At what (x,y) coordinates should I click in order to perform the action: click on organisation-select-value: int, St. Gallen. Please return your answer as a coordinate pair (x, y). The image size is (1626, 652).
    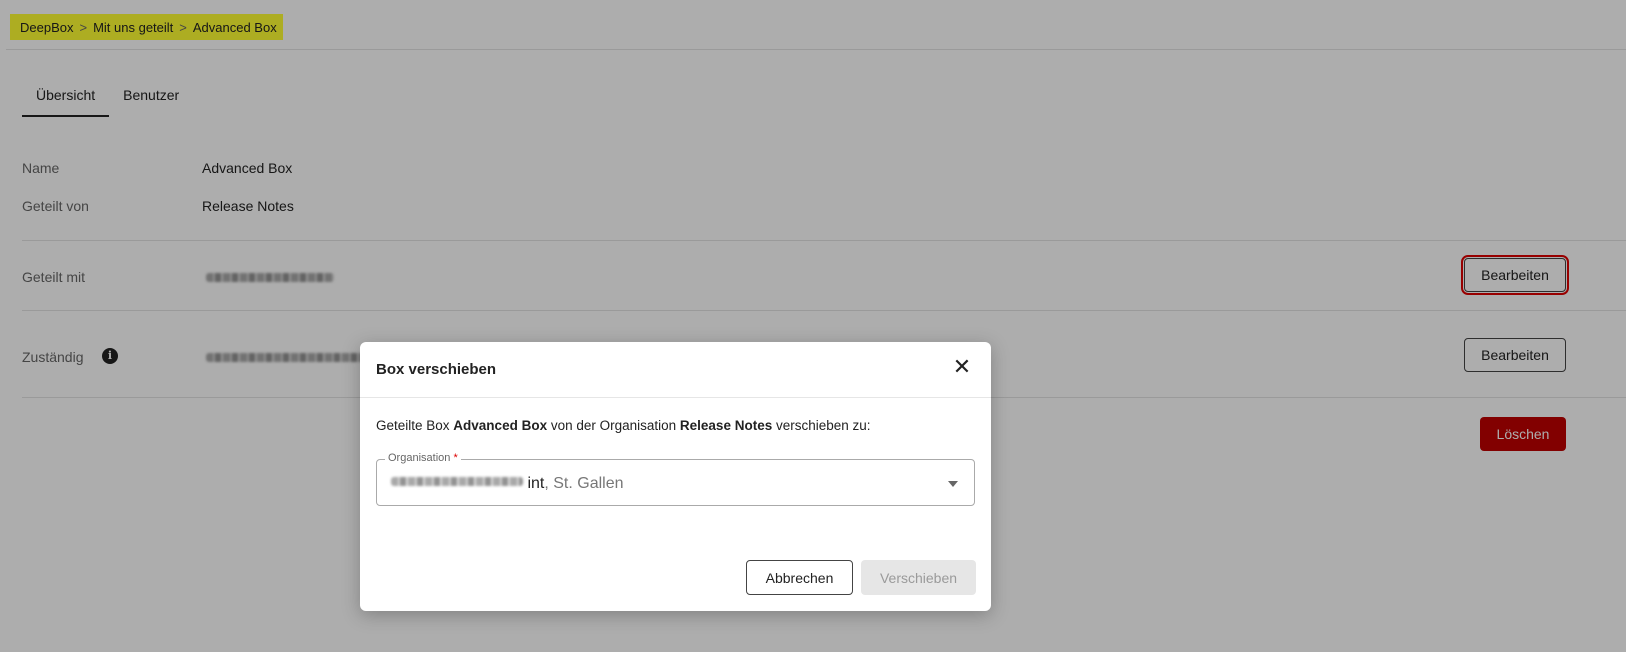
    Looking at the image, I should click on (507, 484).